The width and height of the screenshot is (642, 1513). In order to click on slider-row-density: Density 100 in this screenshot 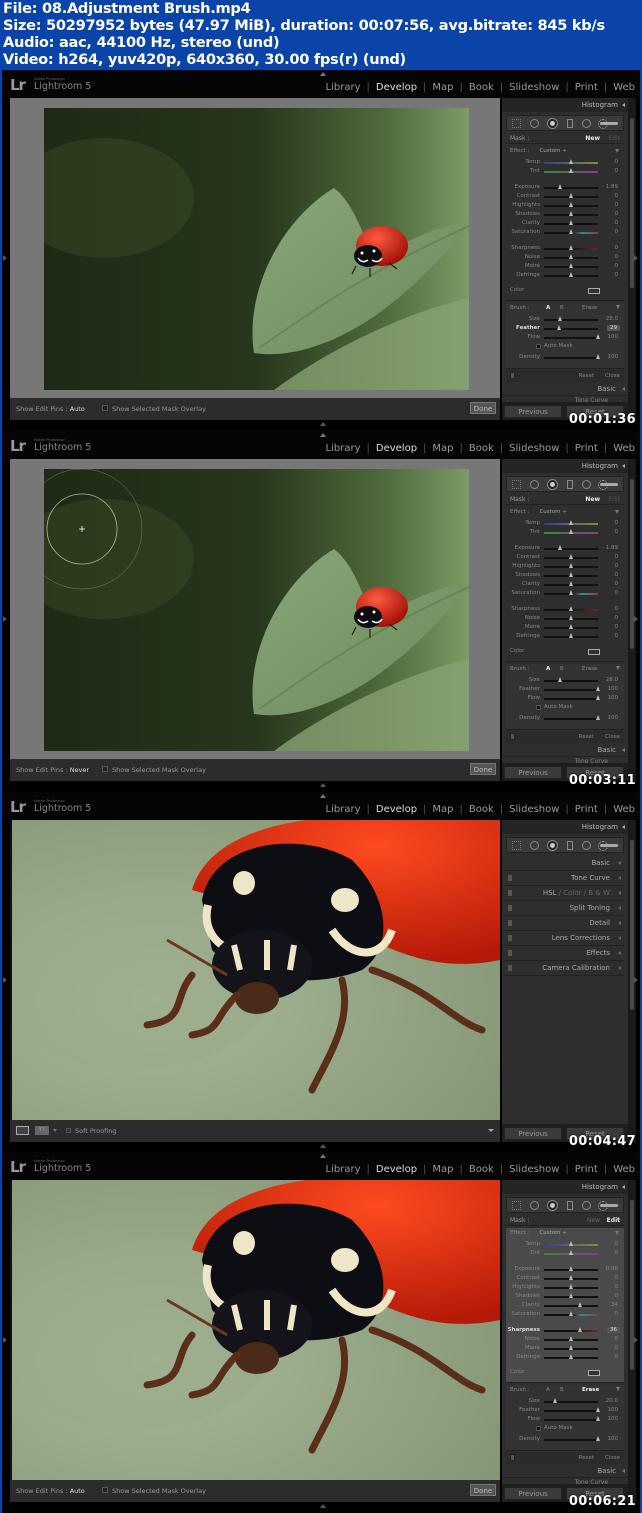, I will do `click(565, 1439)`.